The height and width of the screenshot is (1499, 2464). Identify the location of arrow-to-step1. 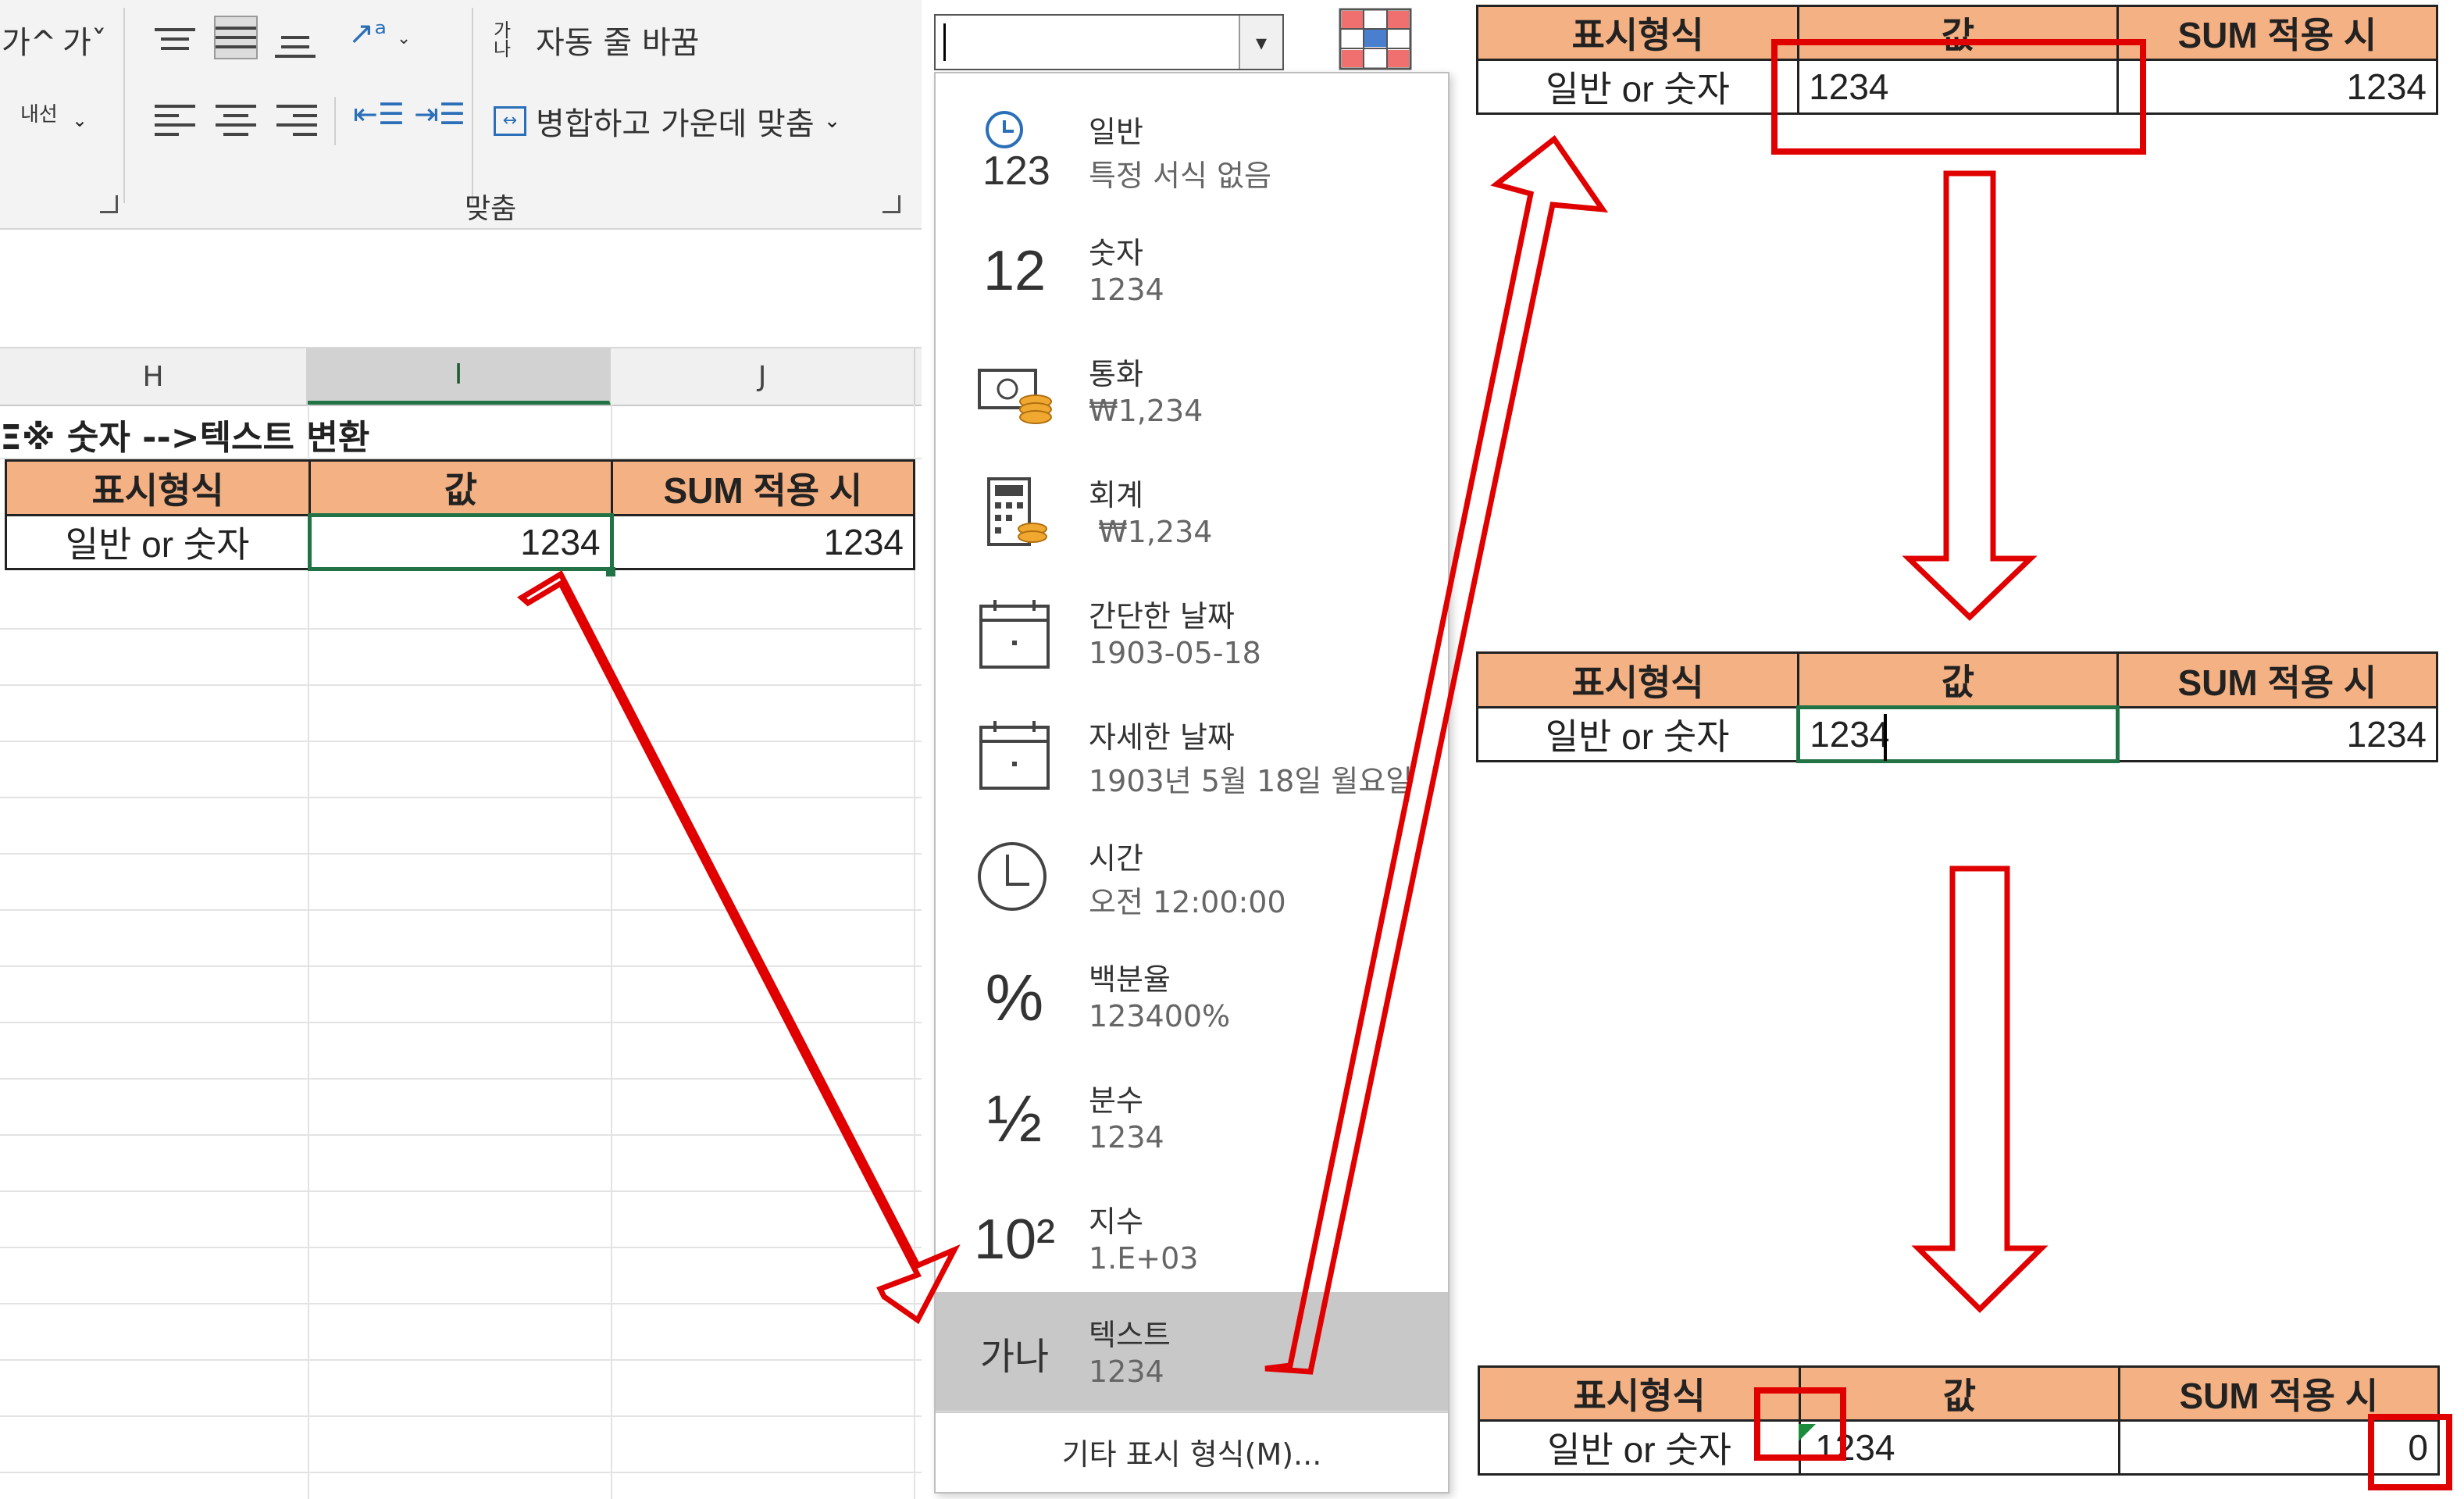
(1437, 754).